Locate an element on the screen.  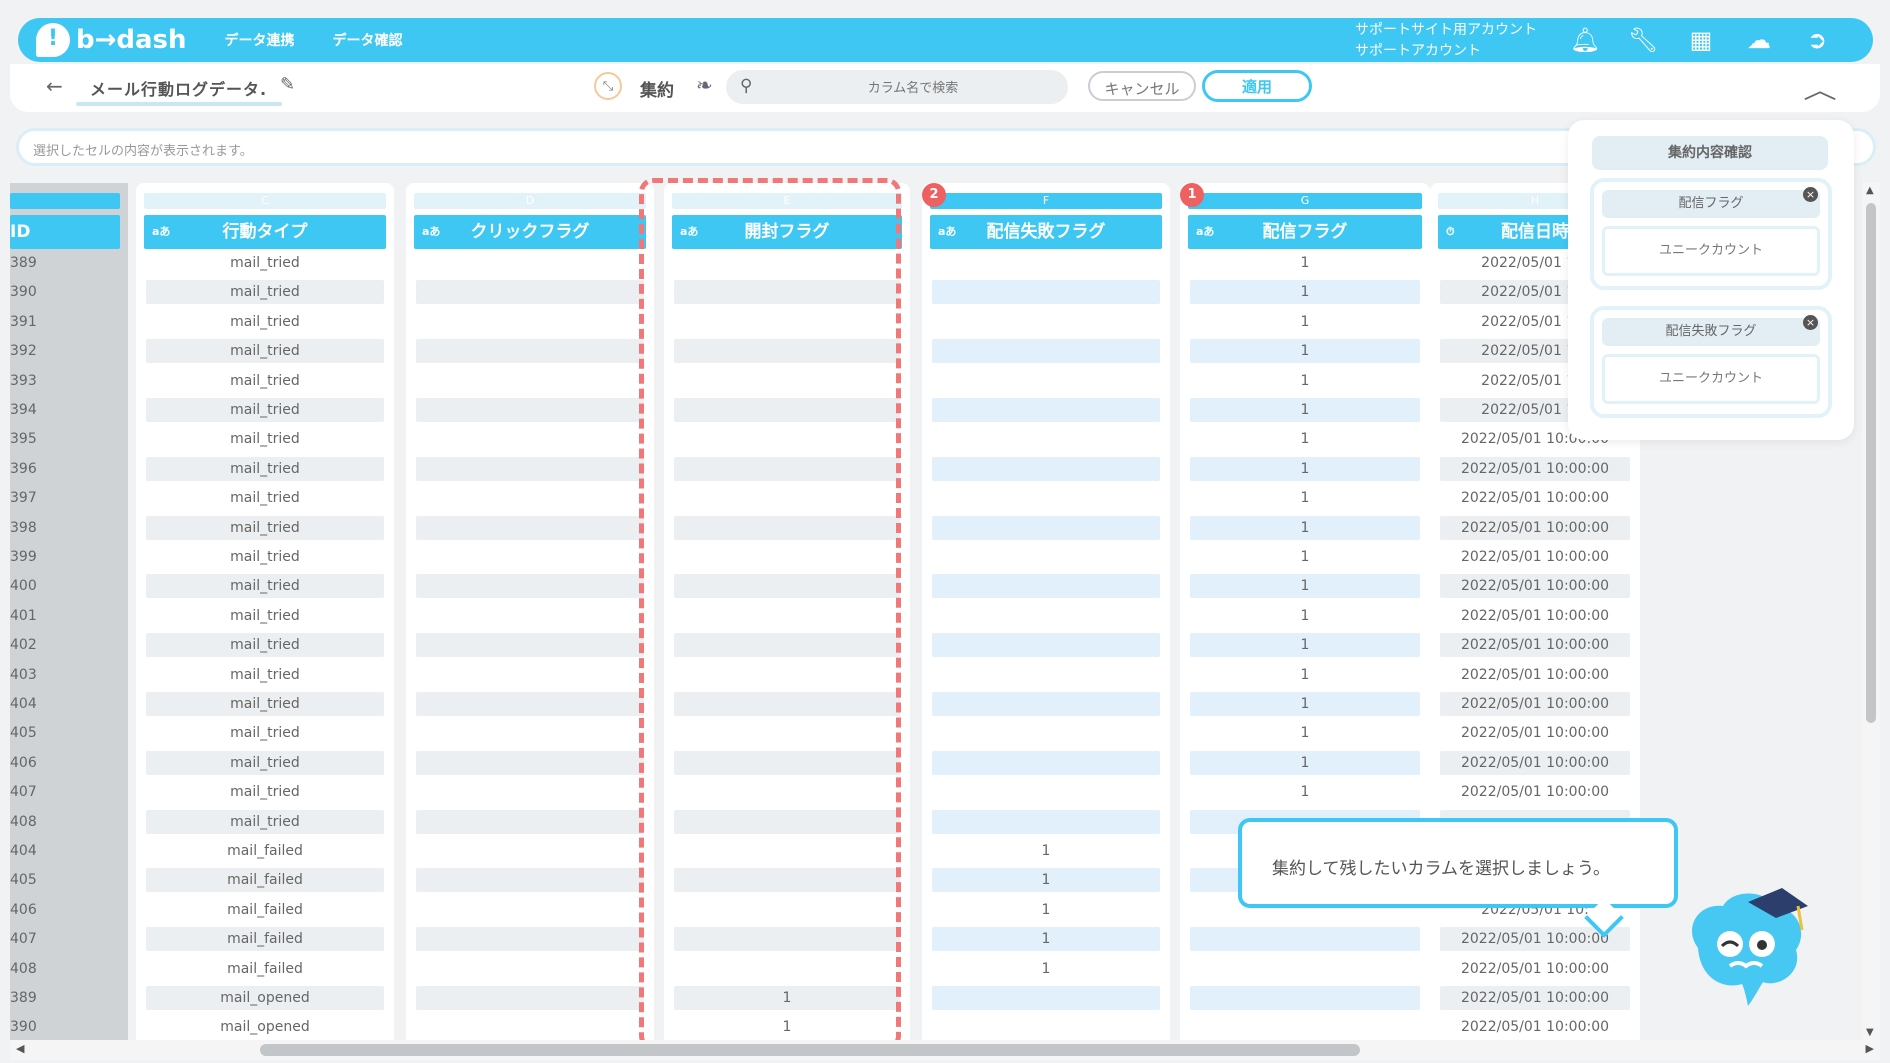
column-header-id: ID is located at coordinates (65, 232).